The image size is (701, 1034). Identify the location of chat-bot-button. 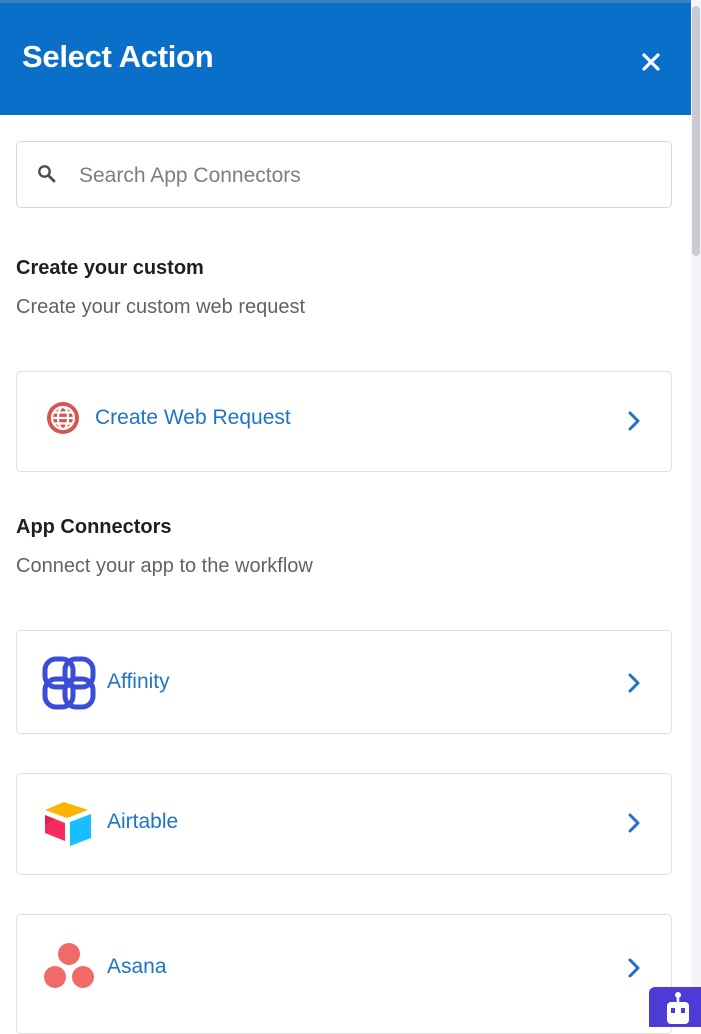
(675, 1007).